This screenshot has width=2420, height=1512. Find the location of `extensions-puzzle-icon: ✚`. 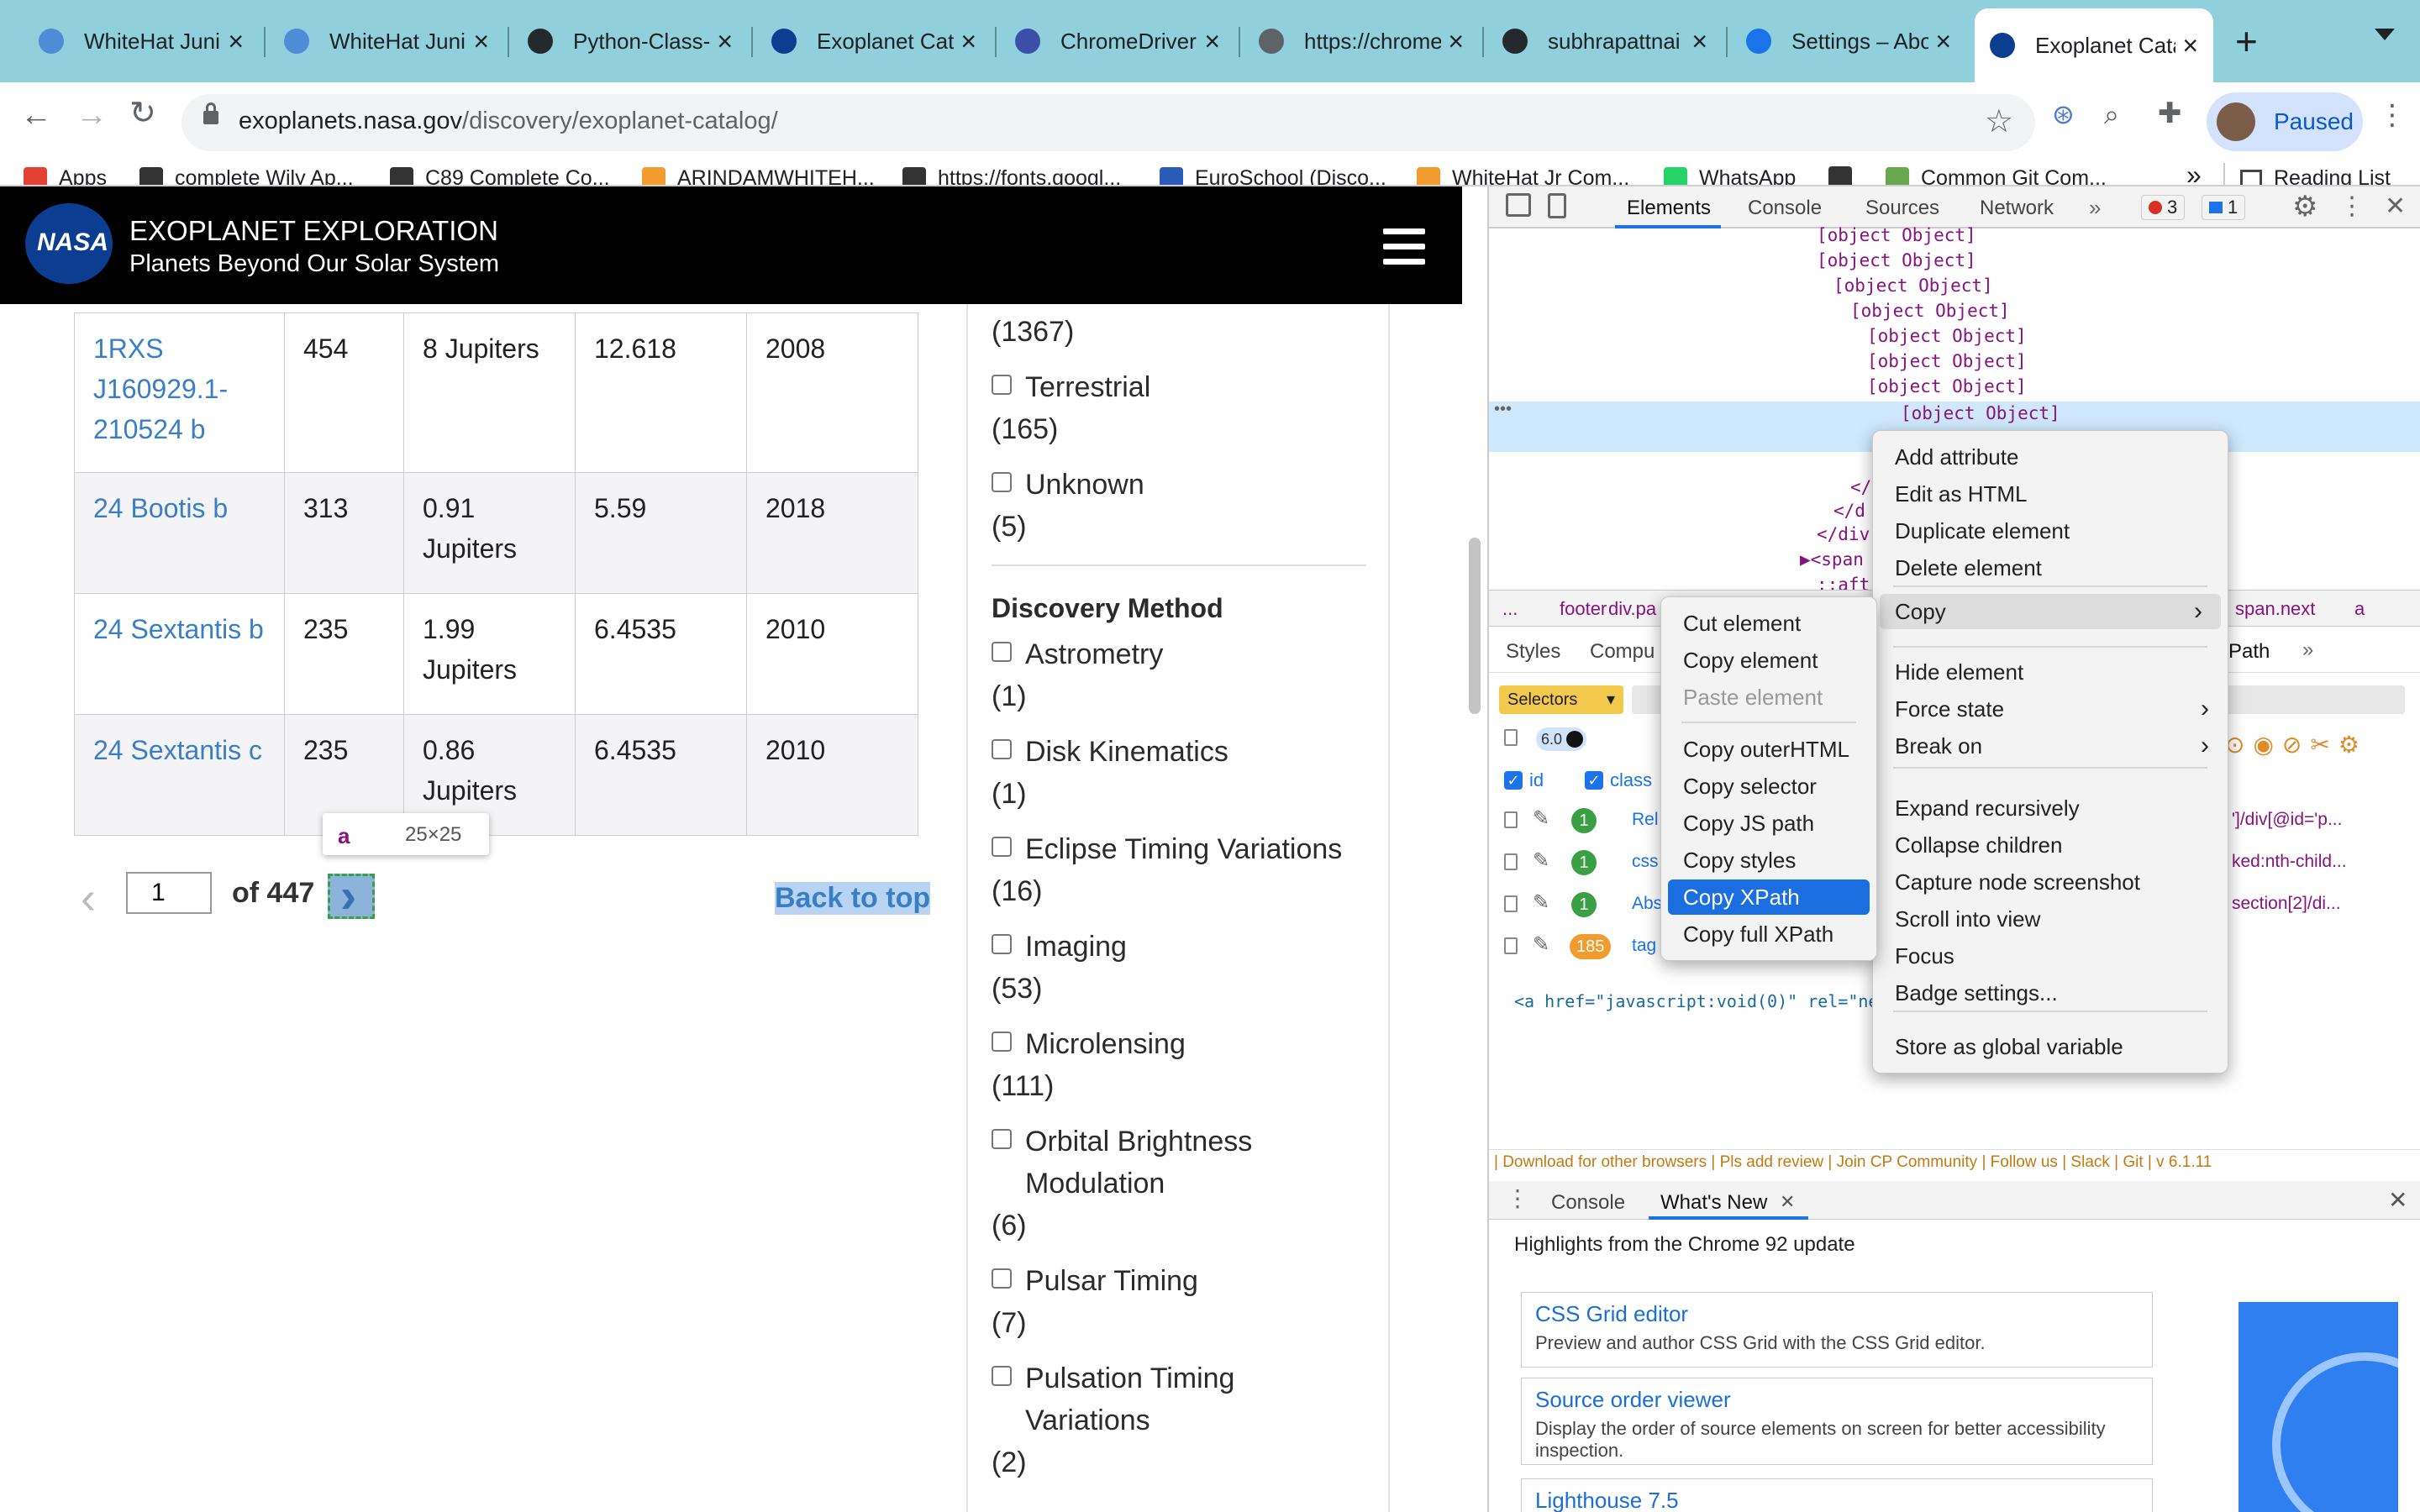

extensions-puzzle-icon: ✚ is located at coordinates (2170, 113).